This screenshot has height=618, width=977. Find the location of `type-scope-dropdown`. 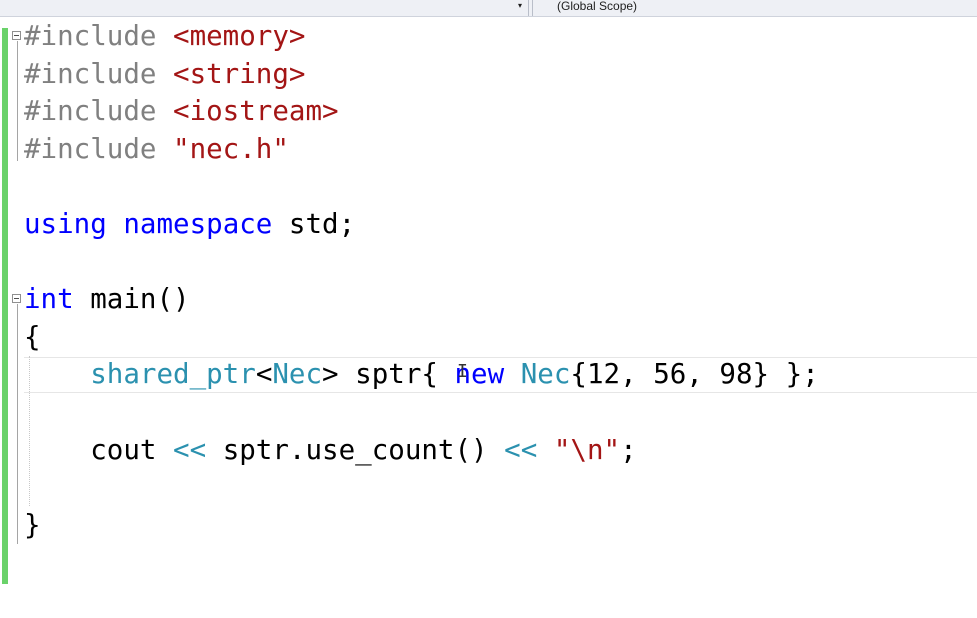

type-scope-dropdown is located at coordinates (264, 8).